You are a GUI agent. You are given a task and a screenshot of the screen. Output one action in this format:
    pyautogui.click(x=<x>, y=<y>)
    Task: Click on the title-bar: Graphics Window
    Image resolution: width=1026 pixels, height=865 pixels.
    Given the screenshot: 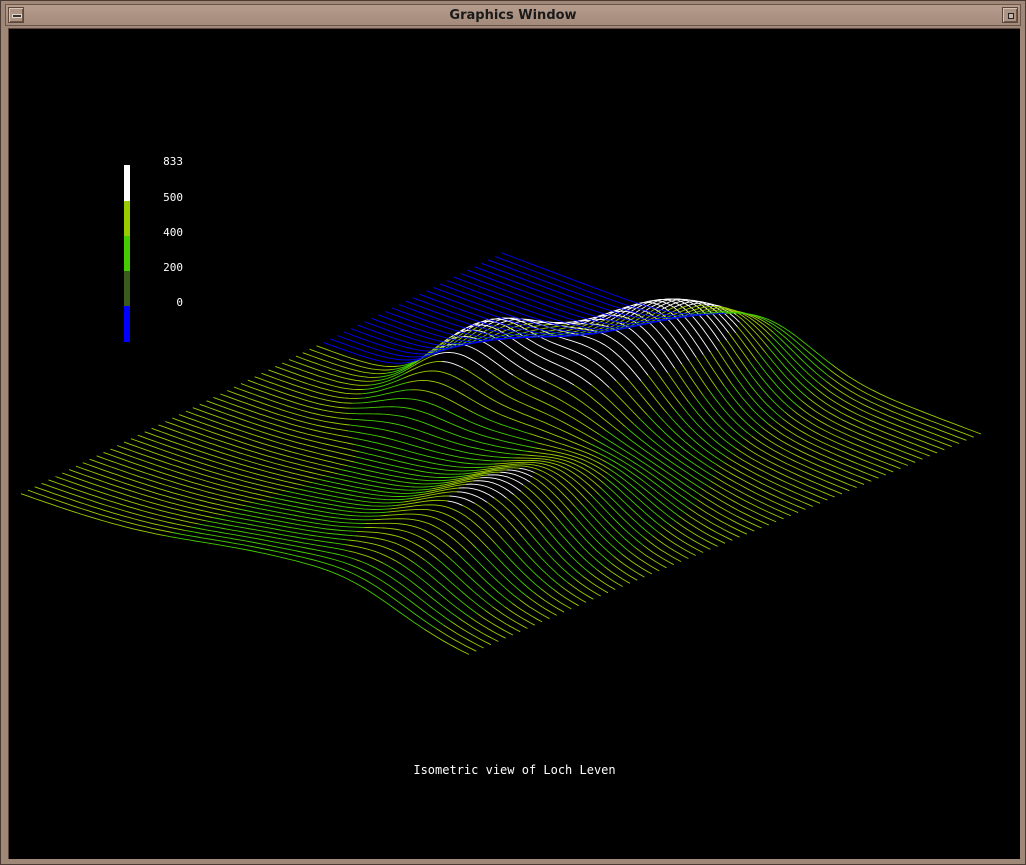 What is the action you would take?
    pyautogui.click(x=513, y=15)
    